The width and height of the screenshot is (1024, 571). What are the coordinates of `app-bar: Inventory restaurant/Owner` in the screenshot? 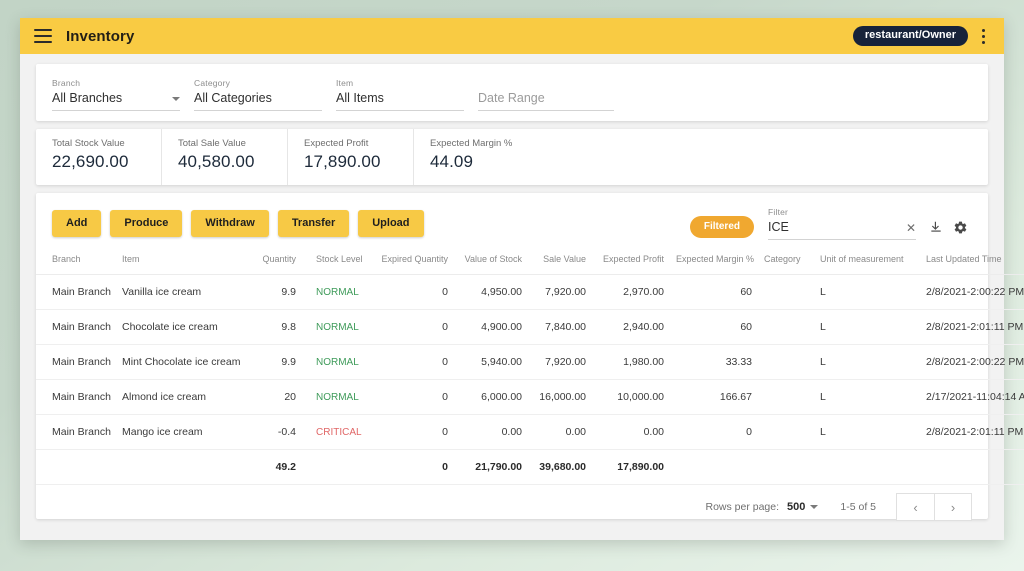 It's located at (512, 36).